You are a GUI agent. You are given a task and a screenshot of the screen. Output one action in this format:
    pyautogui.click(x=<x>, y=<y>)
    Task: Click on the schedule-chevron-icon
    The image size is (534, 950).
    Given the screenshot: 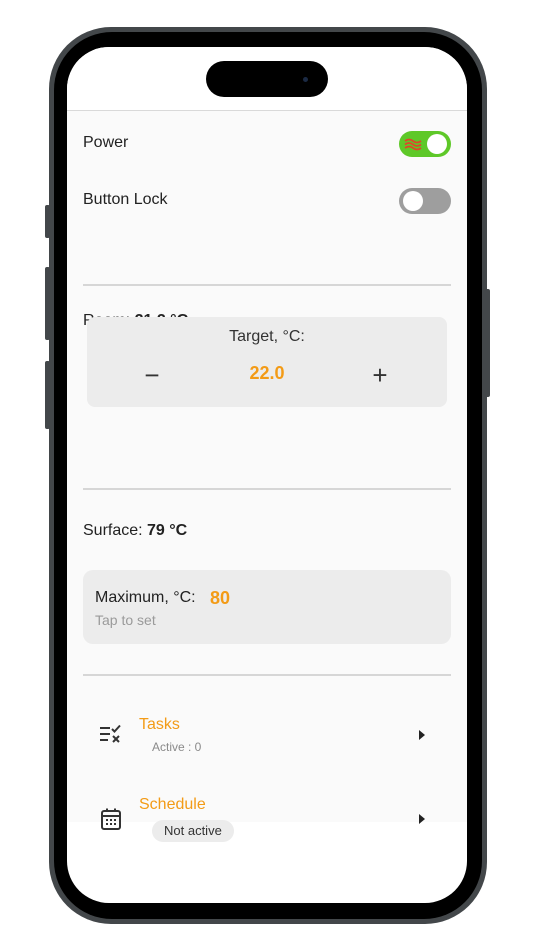 What is the action you would take?
    pyautogui.click(x=422, y=819)
    